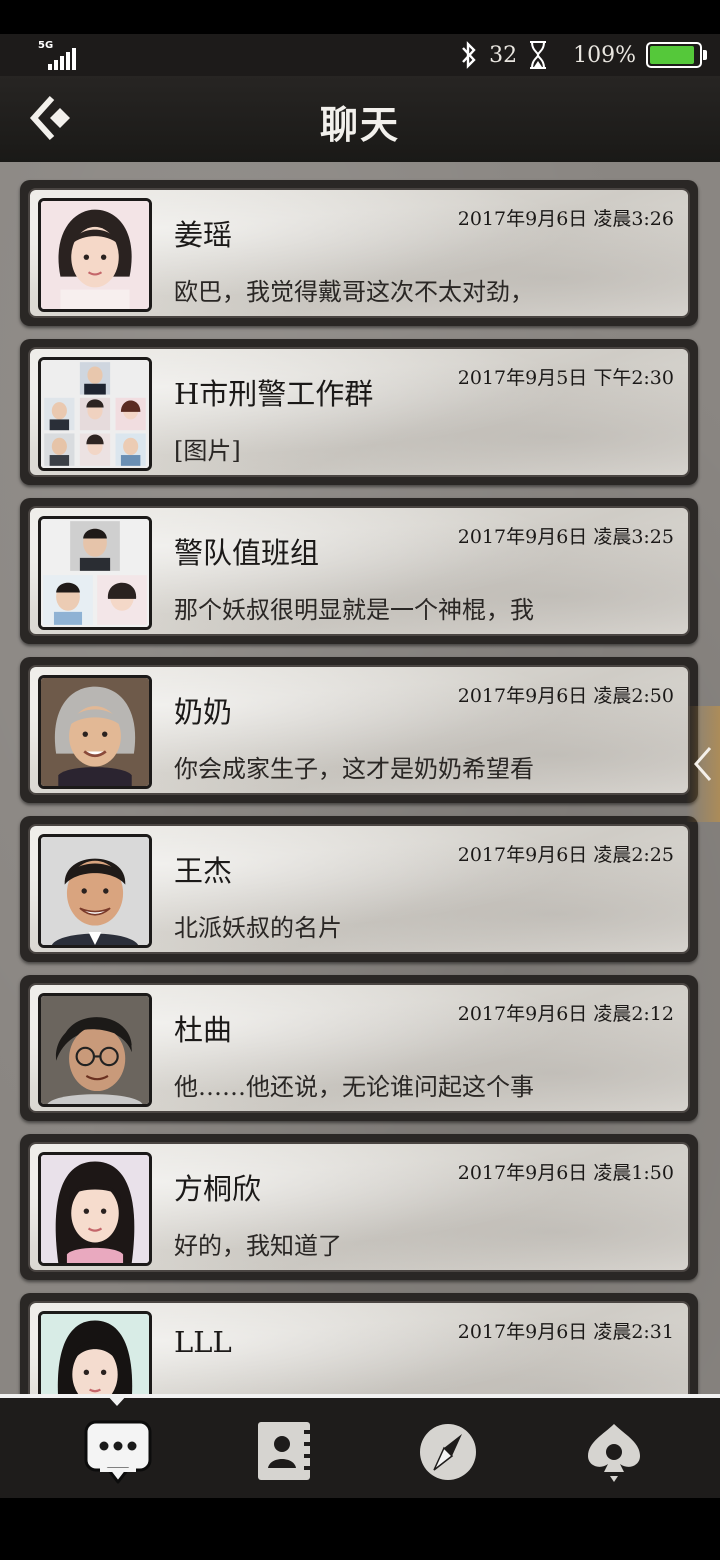 Image resolution: width=720 pixels, height=1560 pixels. What do you see at coordinates (359, 571) in the screenshot?
I see `chat-item-duty-group: 警队值班组 2017年9月6日 凌晨3:25 那个妖叔很明显就是一个神棍，我` at bounding box center [359, 571].